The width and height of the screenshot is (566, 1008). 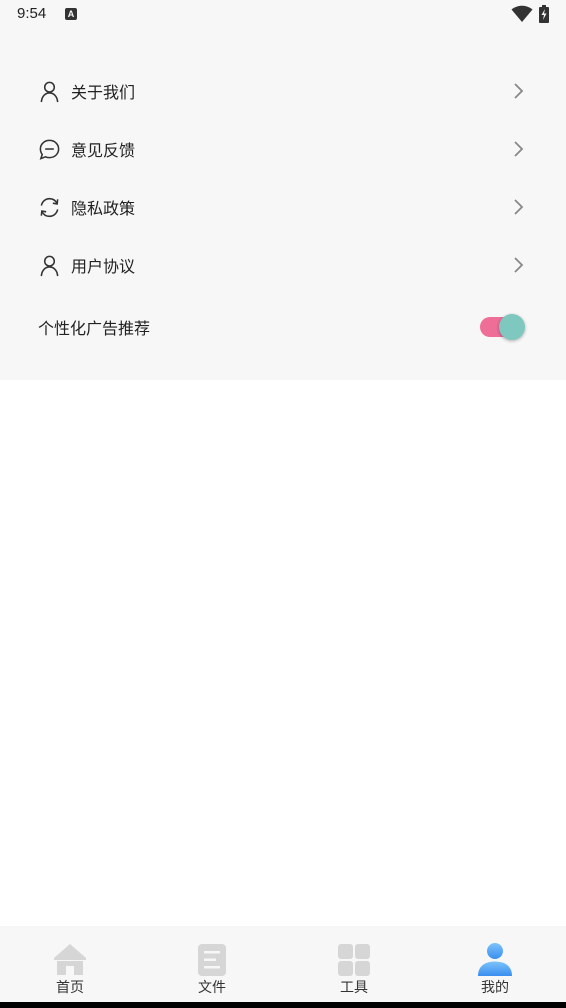 I want to click on gesture-bar, so click(x=283, y=1005).